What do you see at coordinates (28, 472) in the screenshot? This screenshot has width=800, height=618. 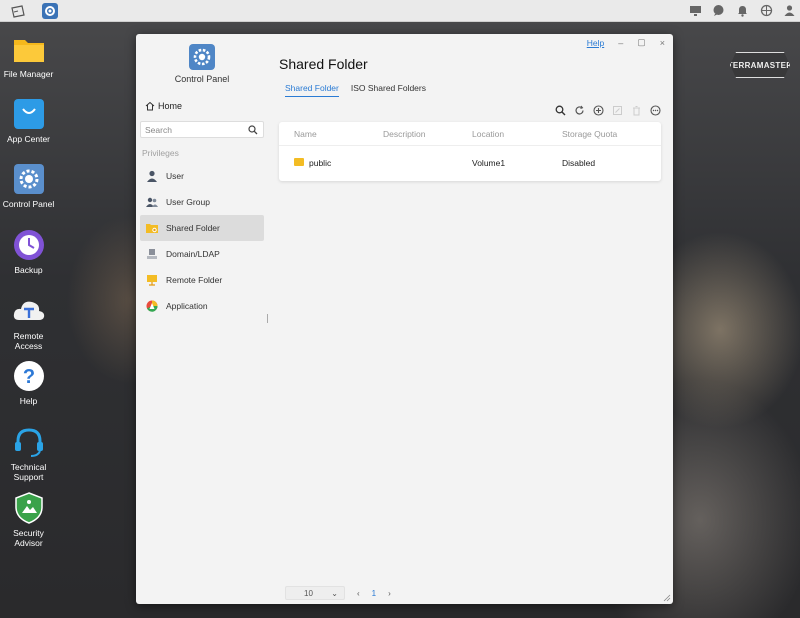 I see `desktop-label: Technical Support` at bounding box center [28, 472].